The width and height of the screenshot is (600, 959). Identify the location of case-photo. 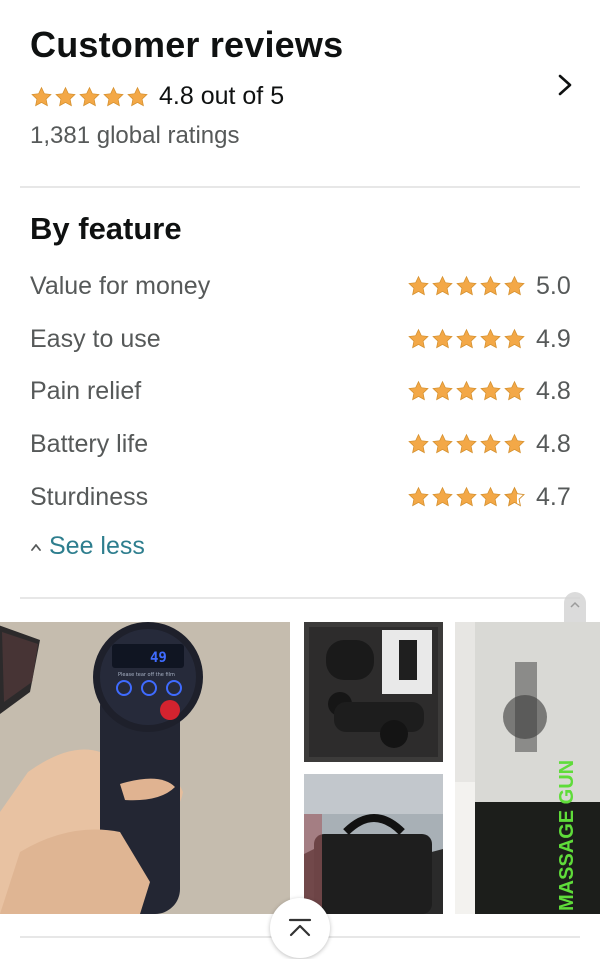
(373, 692).